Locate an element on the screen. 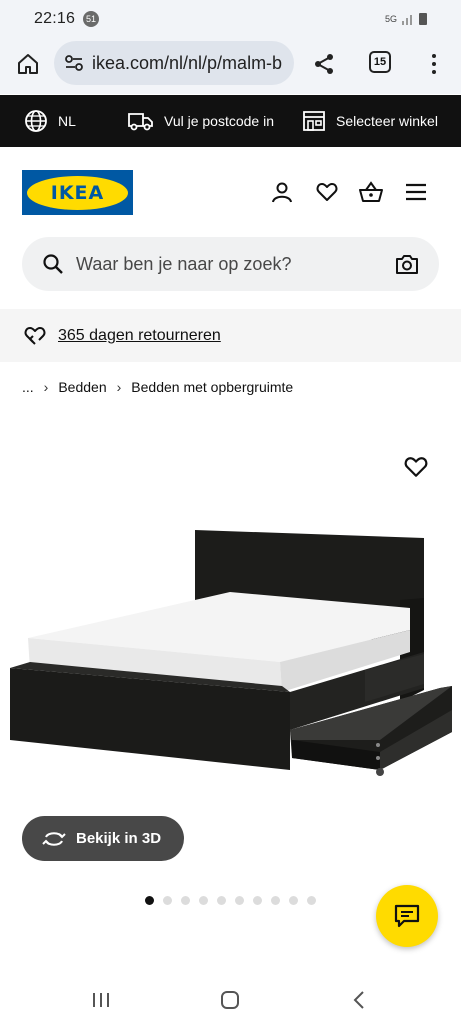  search-input: Waar ben je naar op zoek? is located at coordinates (230, 264).